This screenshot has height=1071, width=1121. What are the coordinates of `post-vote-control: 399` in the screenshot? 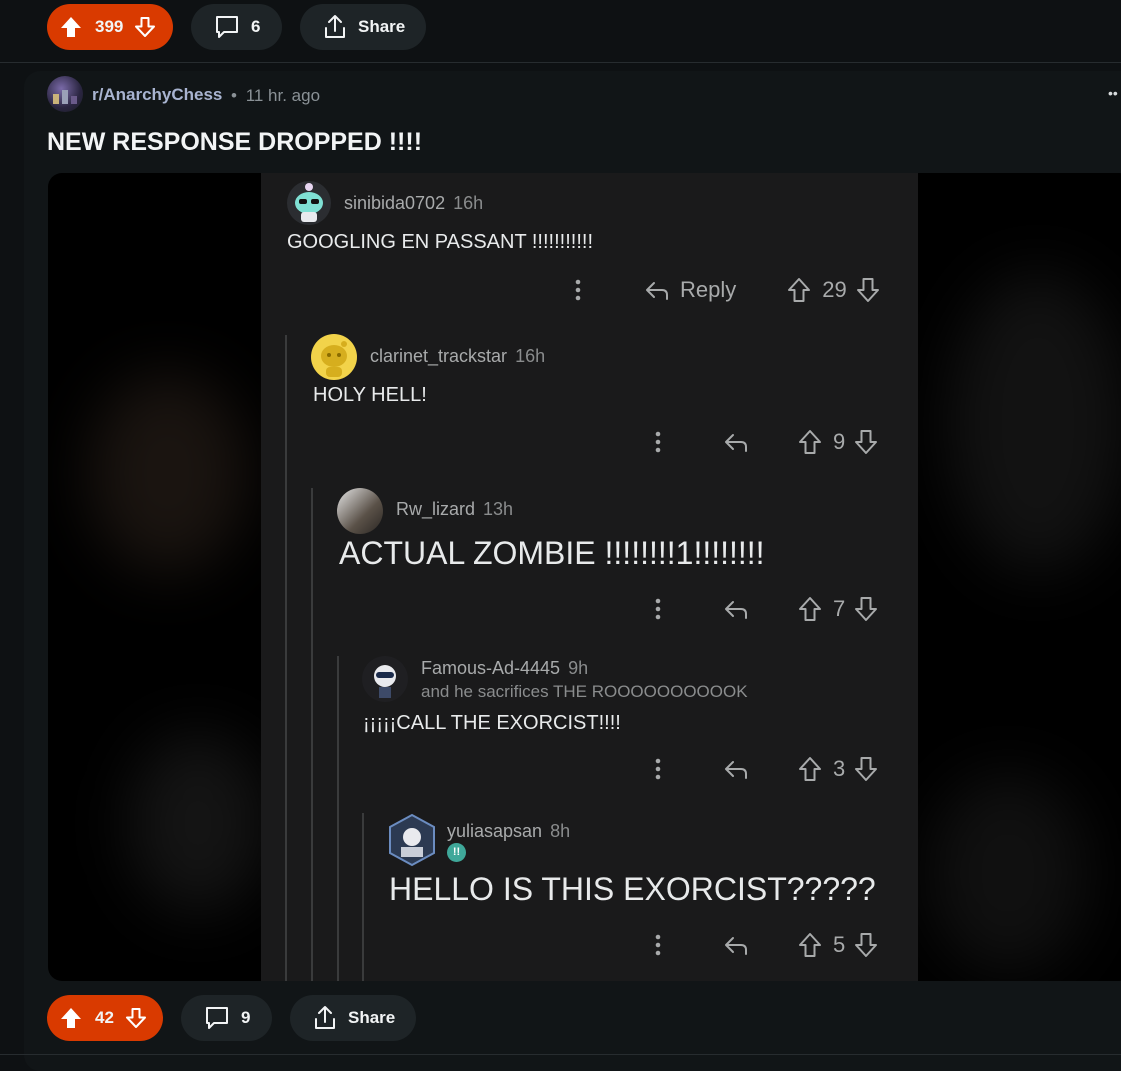 It's located at (110, 27).